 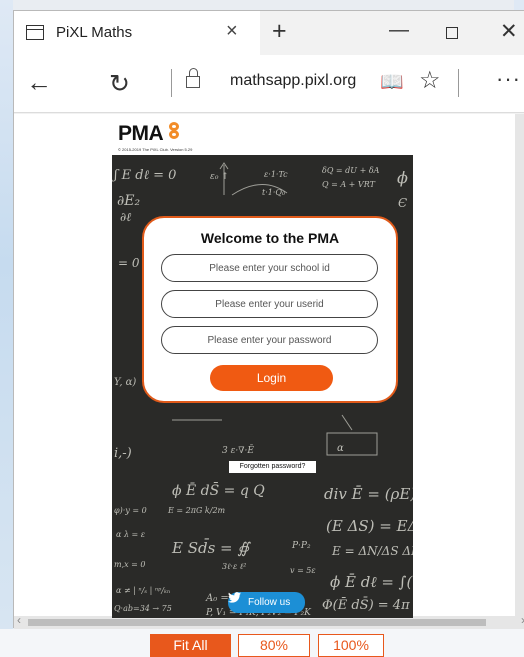 What do you see at coordinates (232, 31) in the screenshot?
I see `tab-close-icon: ×` at bounding box center [232, 31].